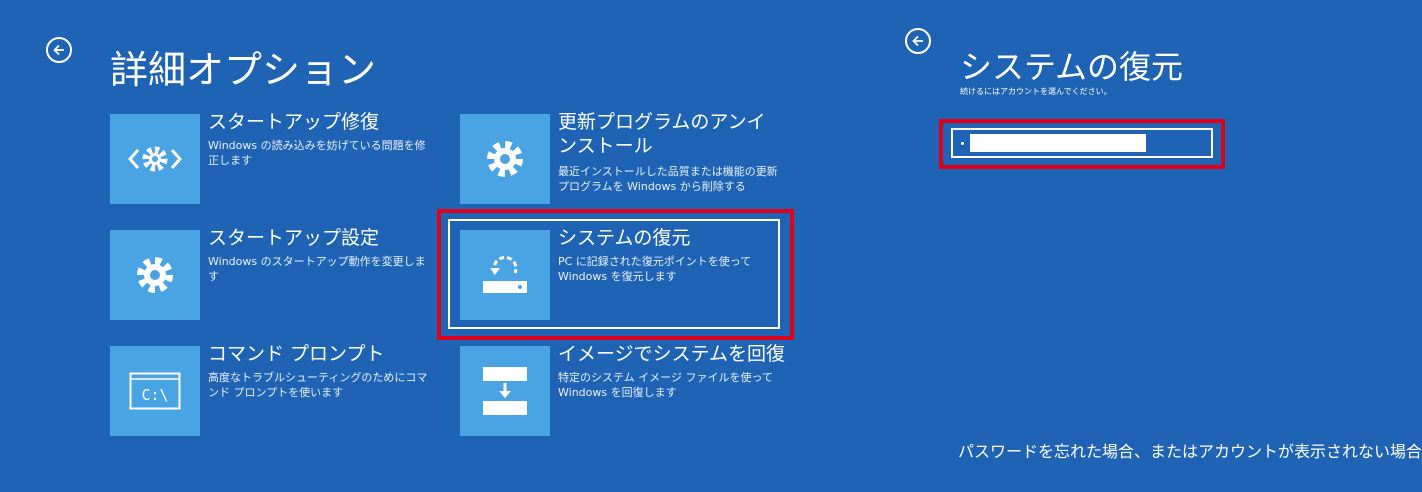 The height and width of the screenshot is (492, 1422). I want to click on command-prompt-icon: C:\, so click(155, 391).